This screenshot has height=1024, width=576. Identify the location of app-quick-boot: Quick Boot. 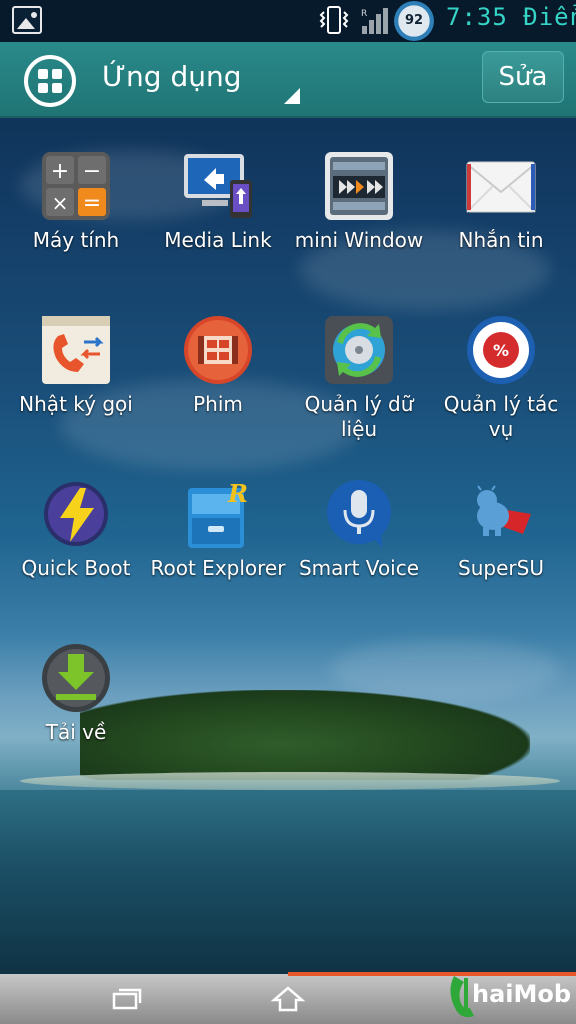
(76, 553).